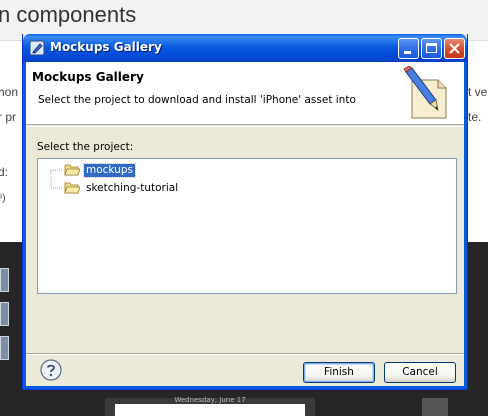 The height and width of the screenshot is (416, 488). Describe the element at coordinates (245, 48) in the screenshot. I see `dialog-titlebar: Mockups Gallery` at that location.